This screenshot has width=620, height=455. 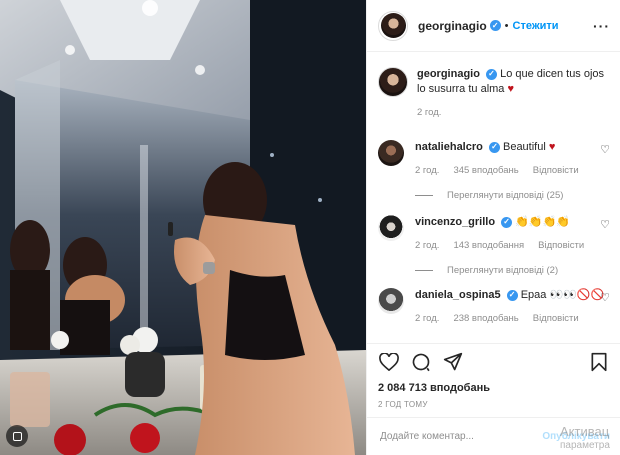 What do you see at coordinates (503, 270) in the screenshot?
I see `view-replies-label: Переглянути відповіді (2)` at bounding box center [503, 270].